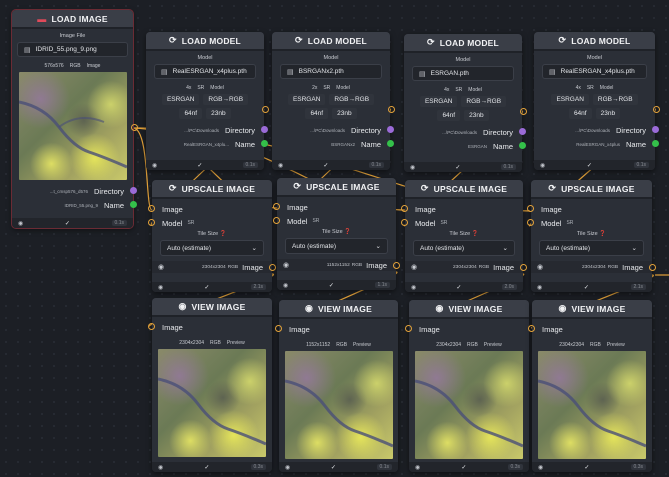  I want to click on field-label: Image File, so click(72, 36).